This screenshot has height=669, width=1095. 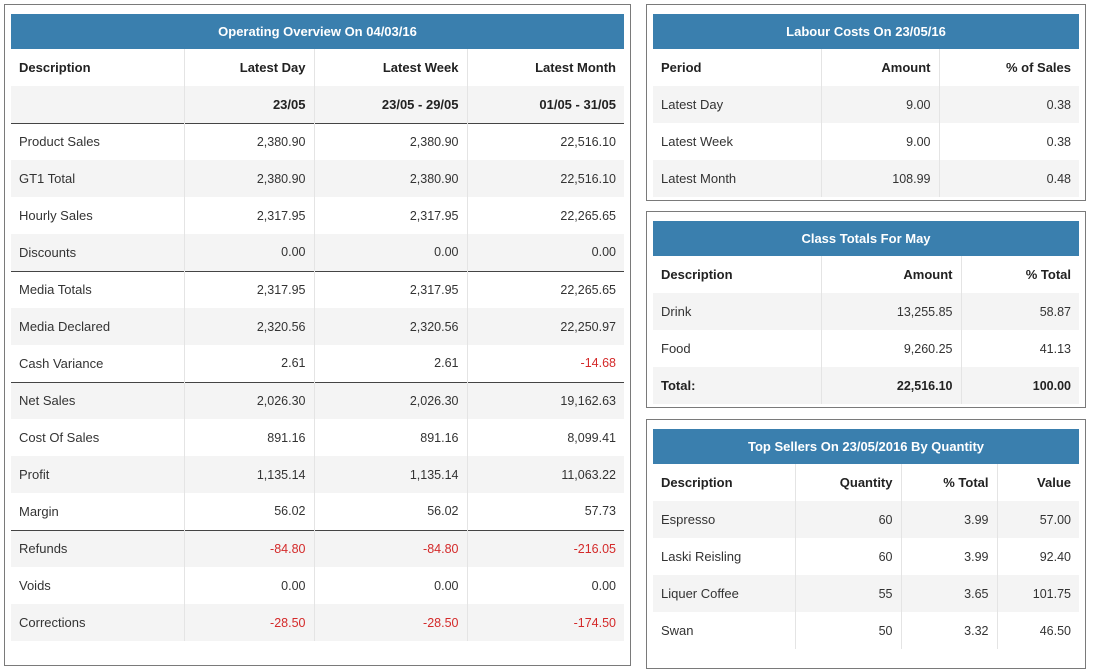 I want to click on row-label: Hourly Sales, so click(x=56, y=215).